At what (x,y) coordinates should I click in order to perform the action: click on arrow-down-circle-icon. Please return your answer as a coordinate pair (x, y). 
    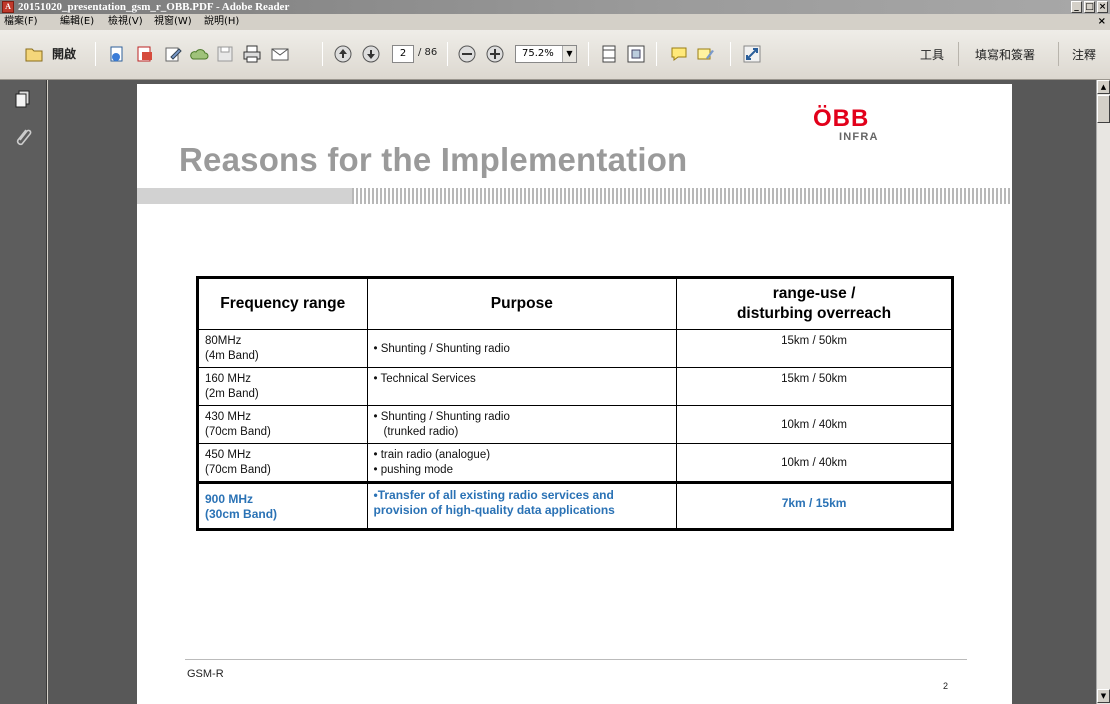
    Looking at the image, I should click on (371, 54).